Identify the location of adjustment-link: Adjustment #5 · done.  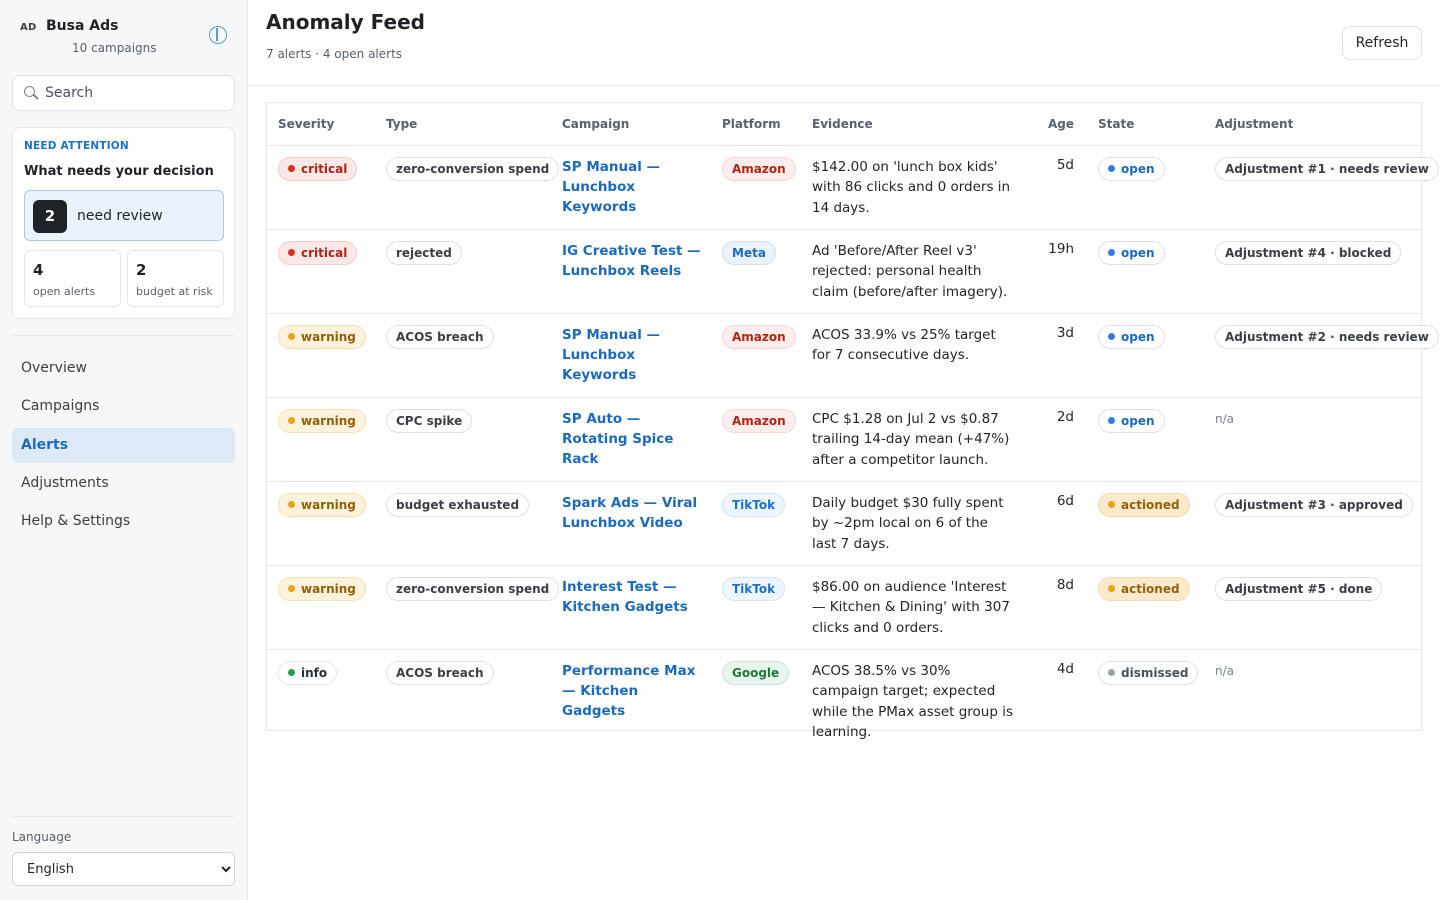
(1299, 588).